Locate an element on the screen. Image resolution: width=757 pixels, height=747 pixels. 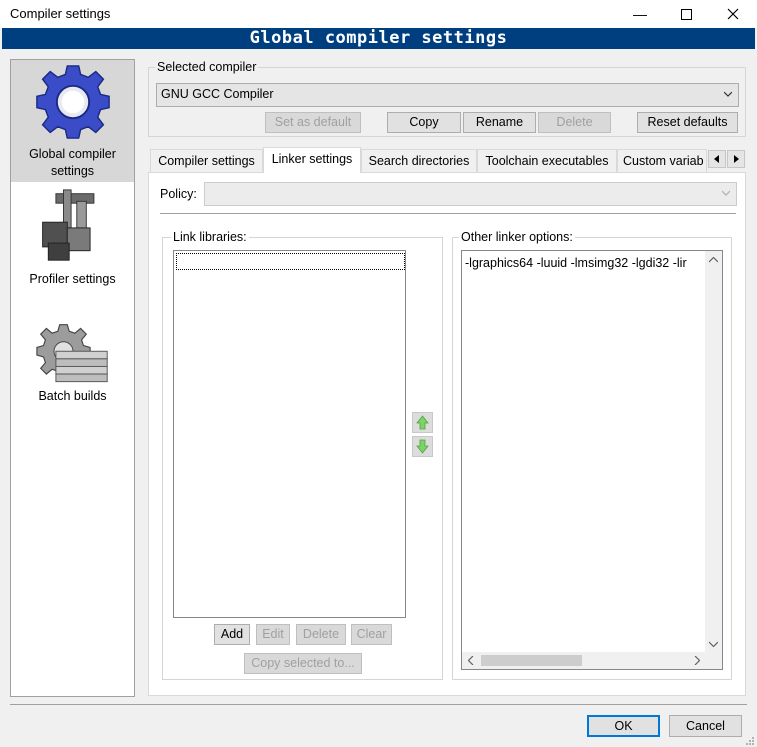
minimize-button: — is located at coordinates (640, 14).